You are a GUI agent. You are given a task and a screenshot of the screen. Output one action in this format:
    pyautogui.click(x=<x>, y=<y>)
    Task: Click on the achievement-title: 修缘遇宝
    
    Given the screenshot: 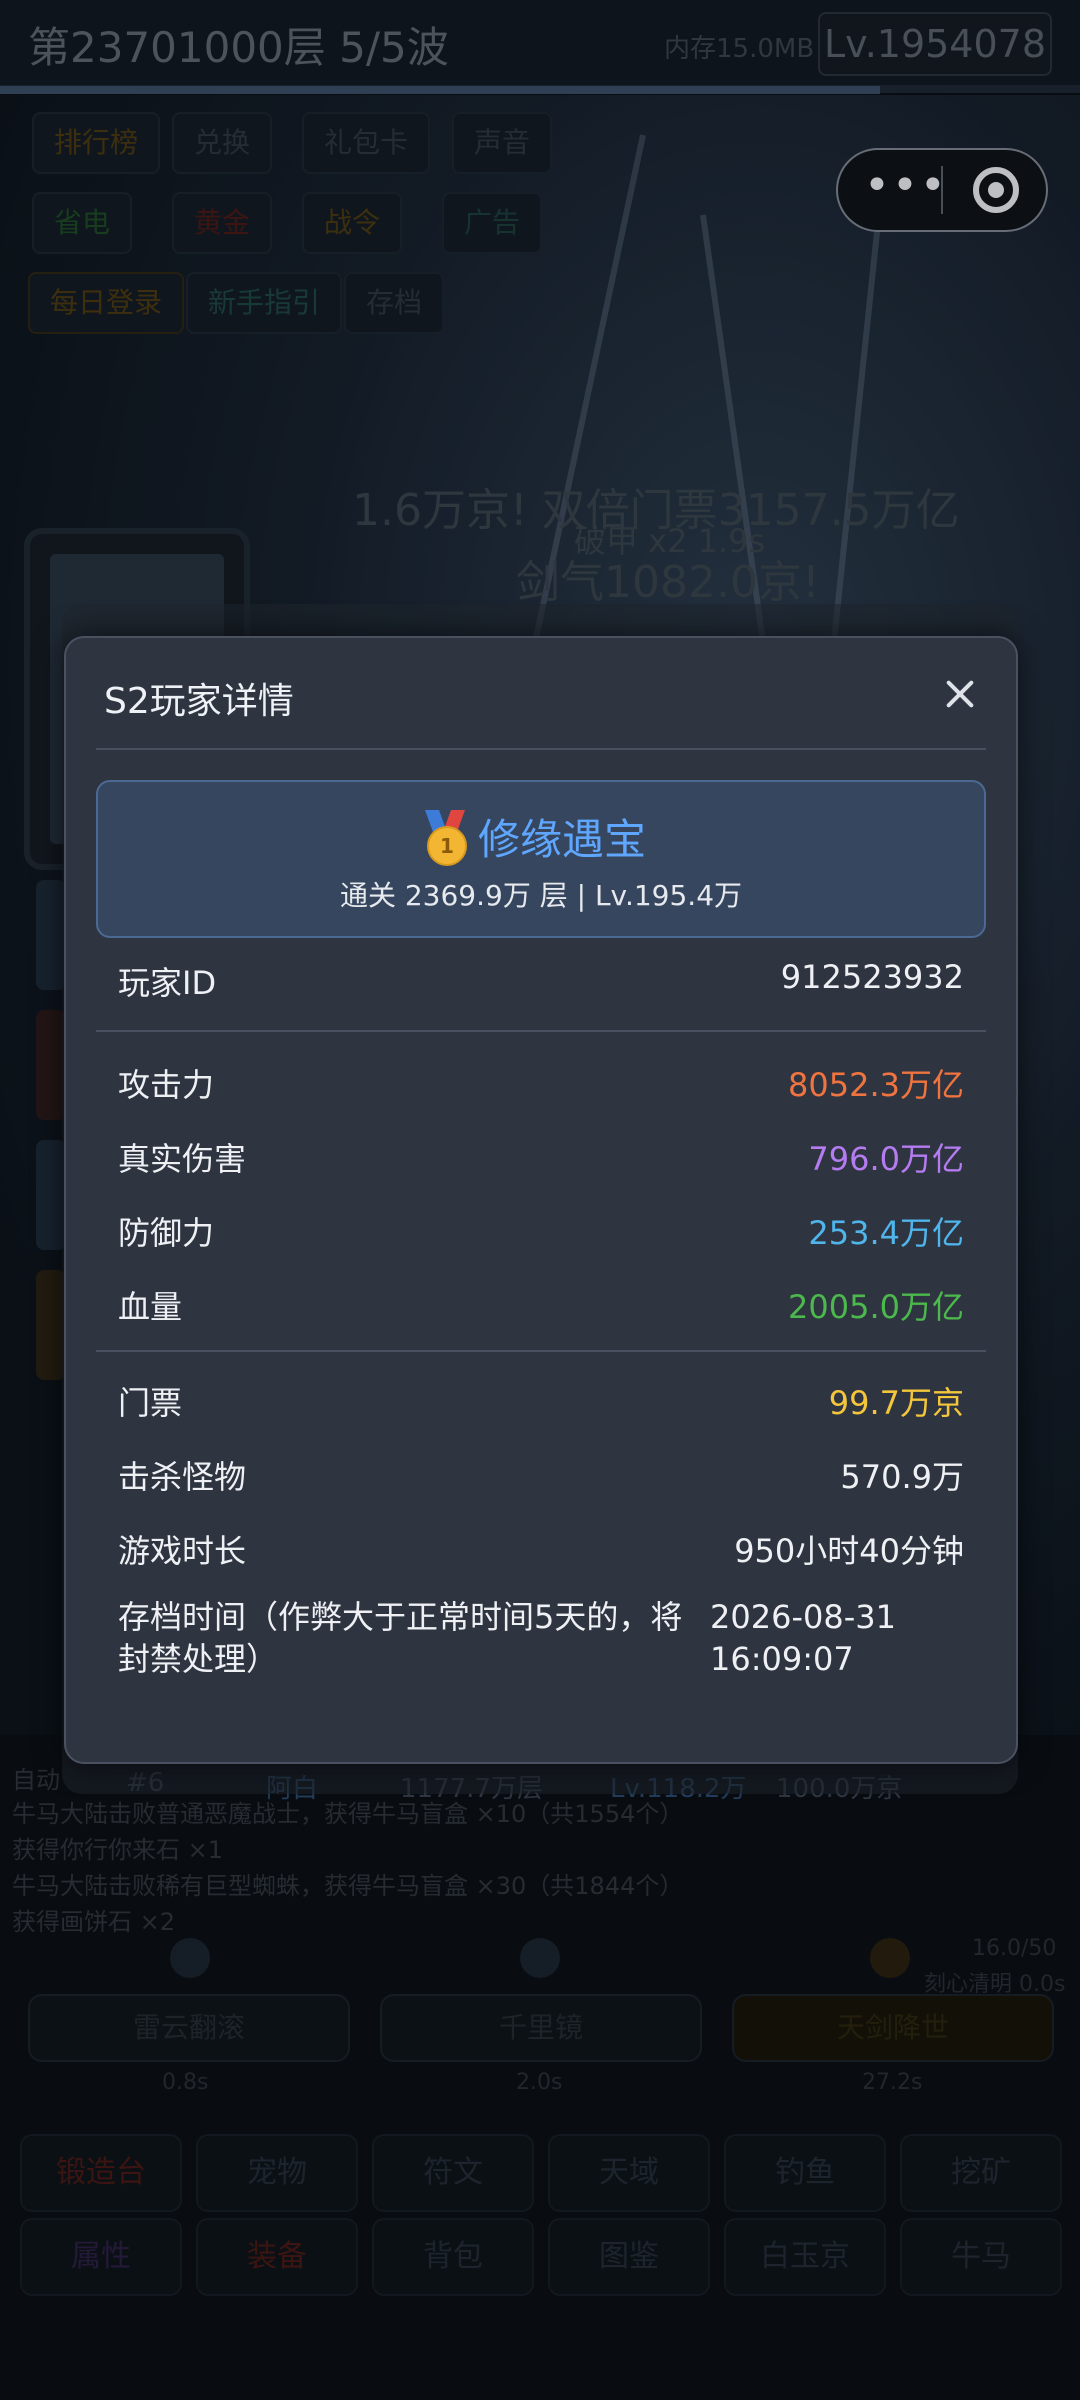 What is the action you would take?
    pyautogui.click(x=562, y=839)
    